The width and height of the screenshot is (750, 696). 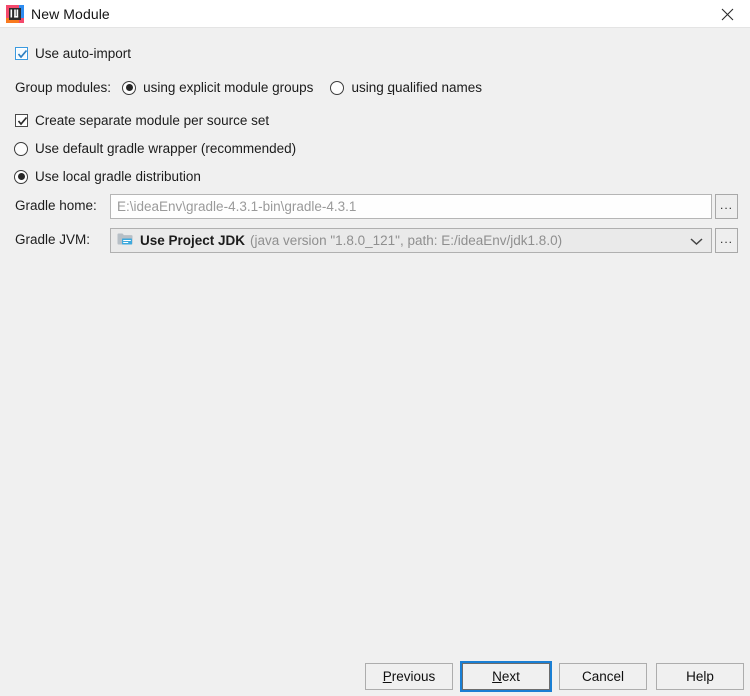 What do you see at coordinates (193, 240) in the screenshot?
I see `gradle-jvm-value-primary: Use Project JDK` at bounding box center [193, 240].